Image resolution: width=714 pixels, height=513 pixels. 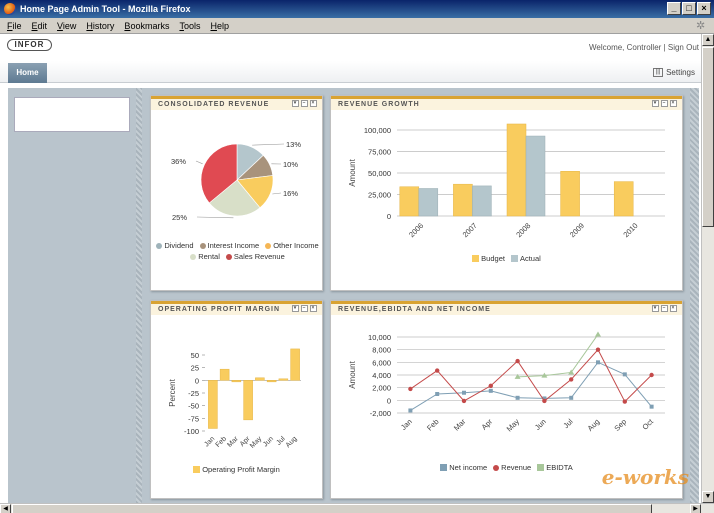 I want to click on close-button: ×, so click(x=704, y=8).